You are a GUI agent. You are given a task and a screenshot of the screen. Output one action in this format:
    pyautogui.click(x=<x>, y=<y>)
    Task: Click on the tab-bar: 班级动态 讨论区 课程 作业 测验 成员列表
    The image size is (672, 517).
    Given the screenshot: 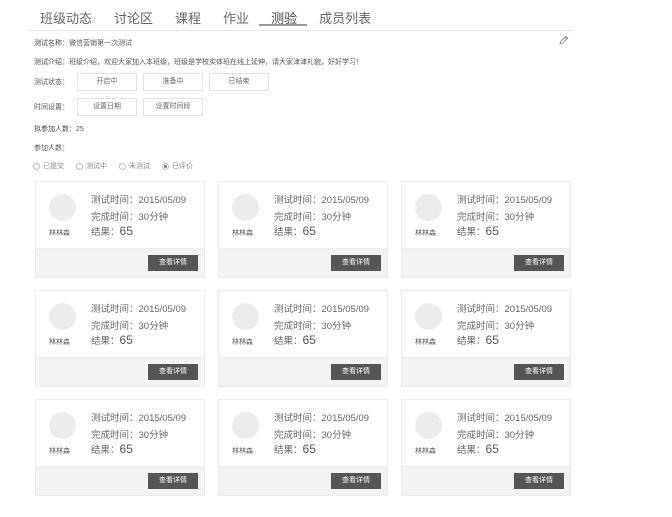 What is the action you would take?
    pyautogui.click(x=204, y=17)
    